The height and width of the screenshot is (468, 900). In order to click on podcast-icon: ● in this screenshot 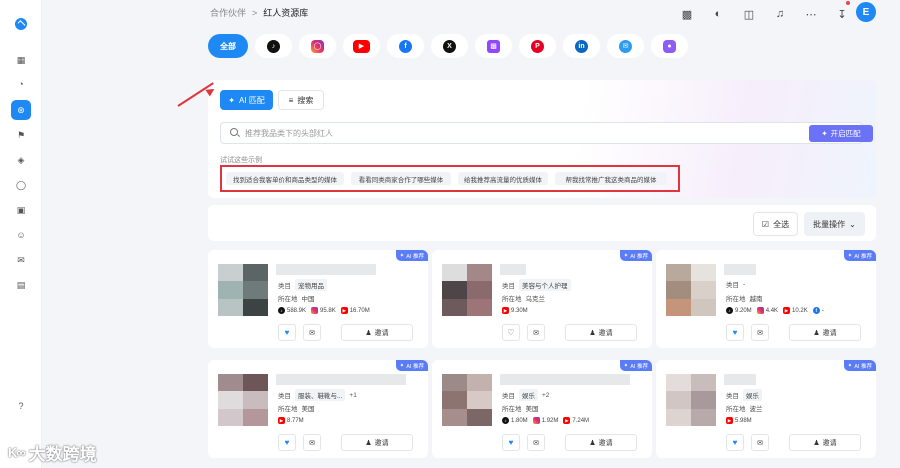, I will do `click(669, 46)`.